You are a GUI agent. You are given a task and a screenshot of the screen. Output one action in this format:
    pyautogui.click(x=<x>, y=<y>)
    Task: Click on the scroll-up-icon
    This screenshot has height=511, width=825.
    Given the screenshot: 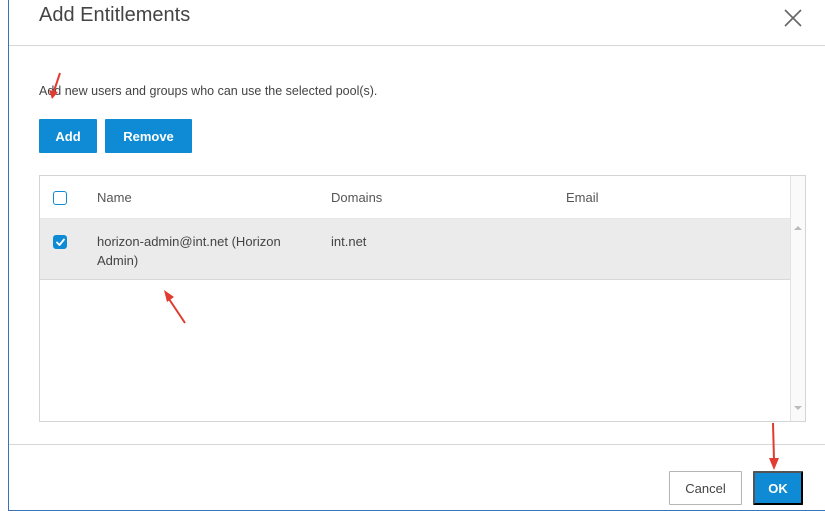 What is the action you would take?
    pyautogui.click(x=798, y=228)
    